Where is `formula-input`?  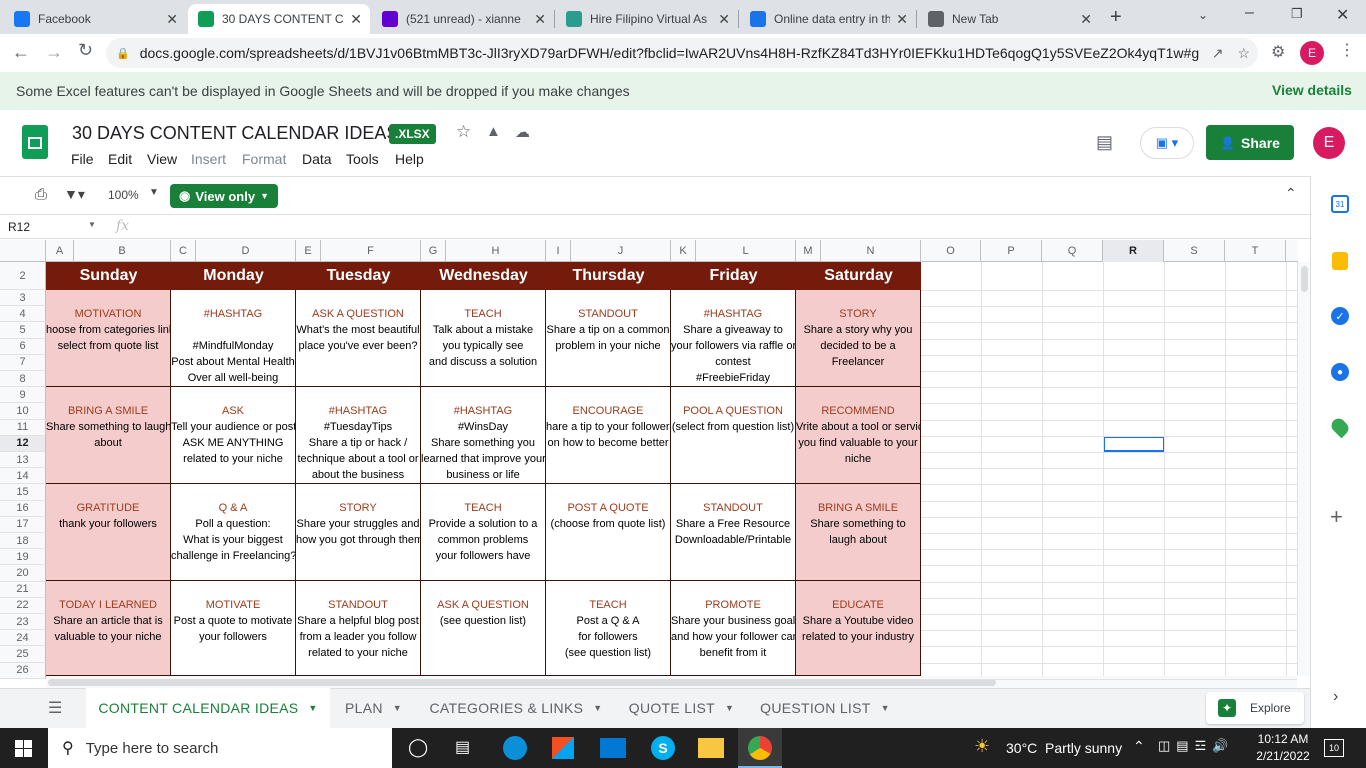
formula-input is located at coordinates (721, 227).